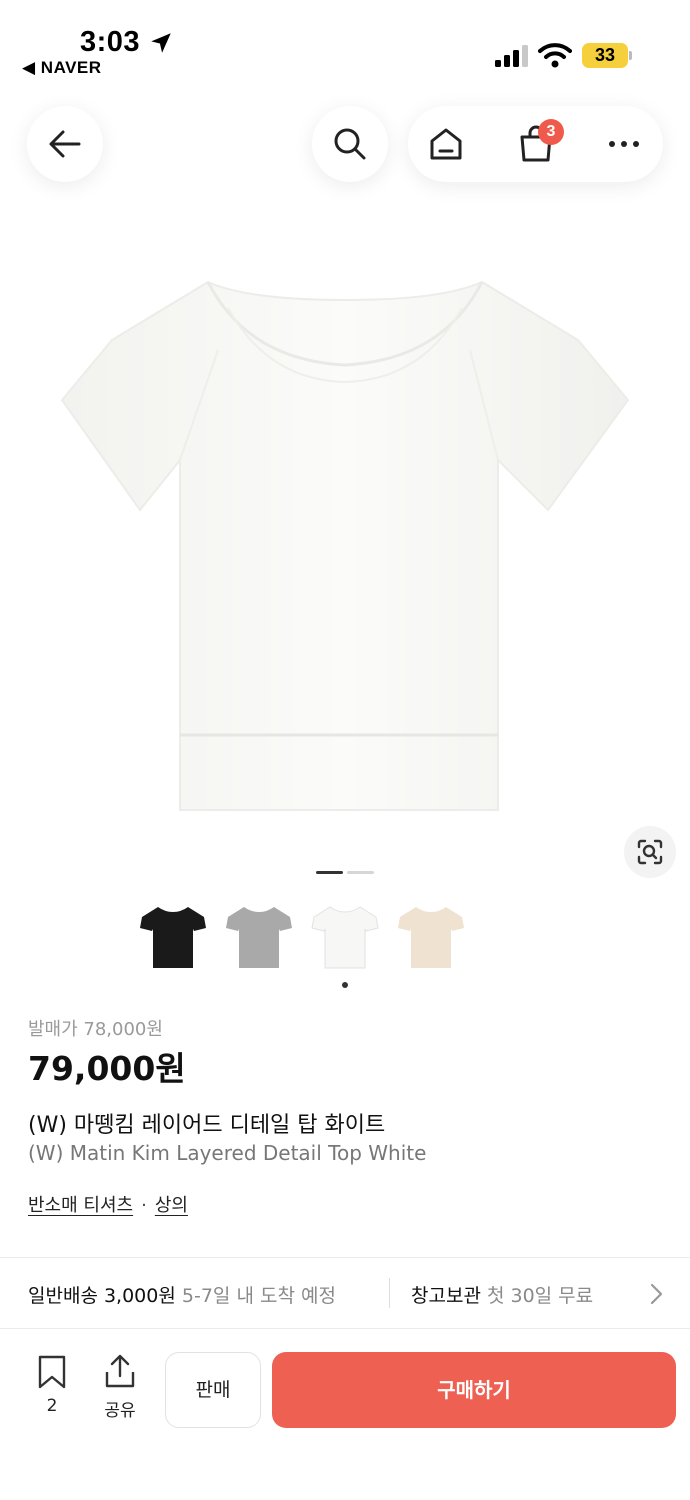 The height and width of the screenshot is (1500, 690). Describe the element at coordinates (656, 1294) in the screenshot. I see `chevron-right-icon` at that location.